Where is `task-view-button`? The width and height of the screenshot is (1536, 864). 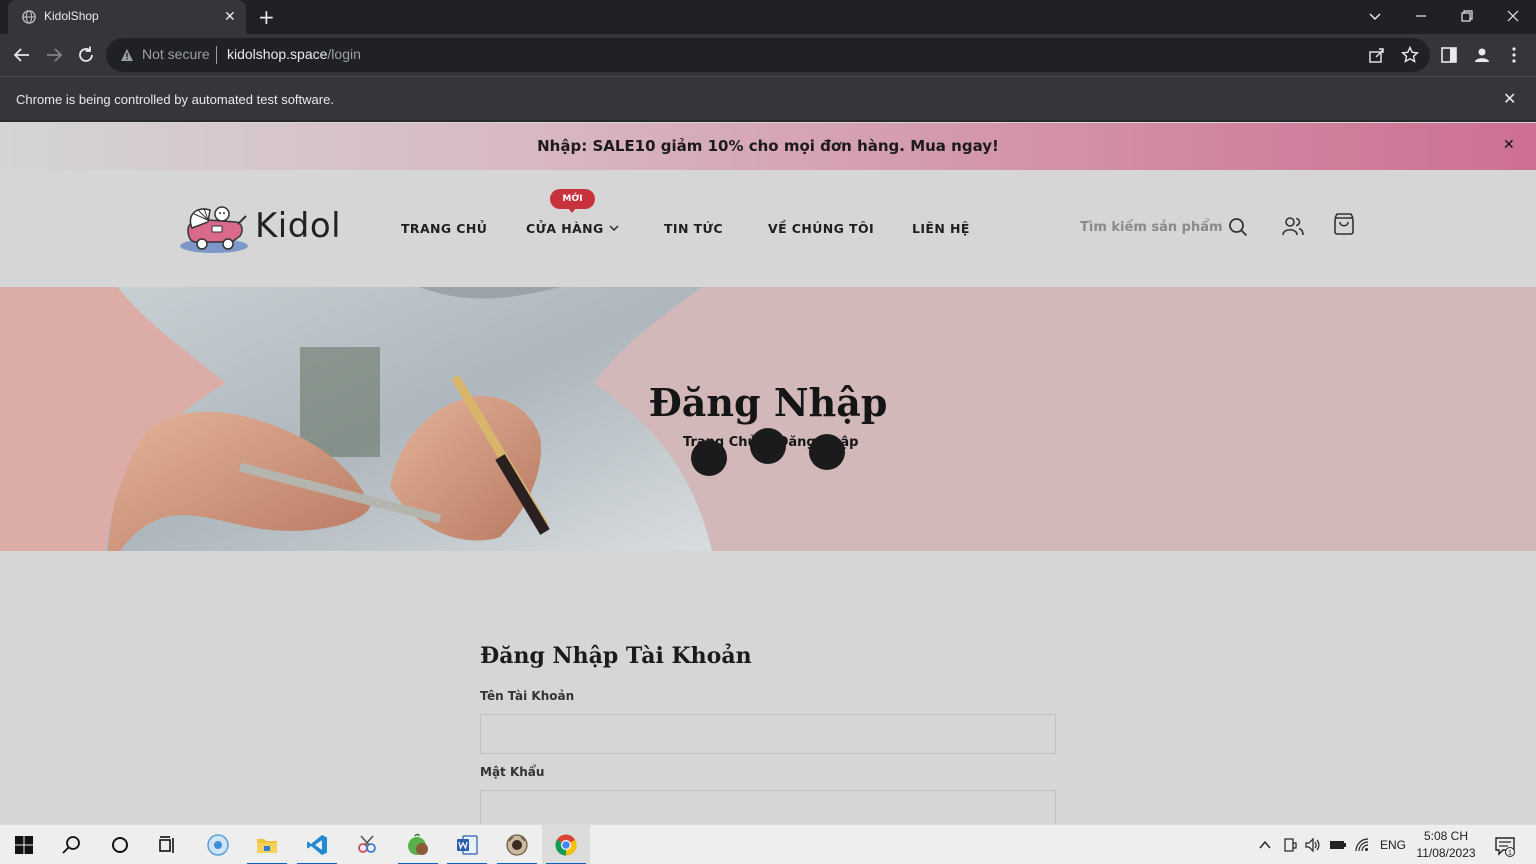 task-view-button is located at coordinates (168, 844).